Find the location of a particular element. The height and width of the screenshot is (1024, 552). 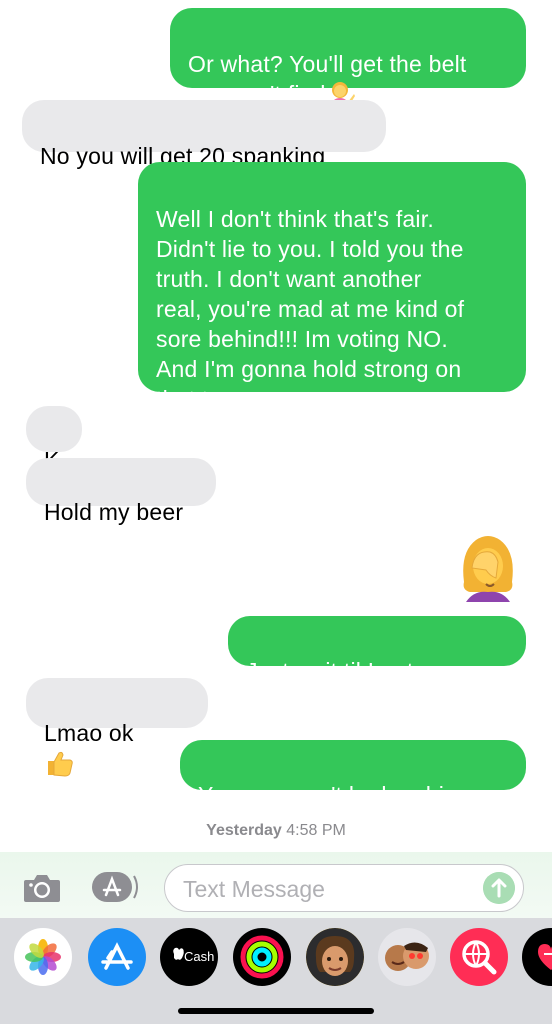

app-store-icon is located at coordinates (117, 957).